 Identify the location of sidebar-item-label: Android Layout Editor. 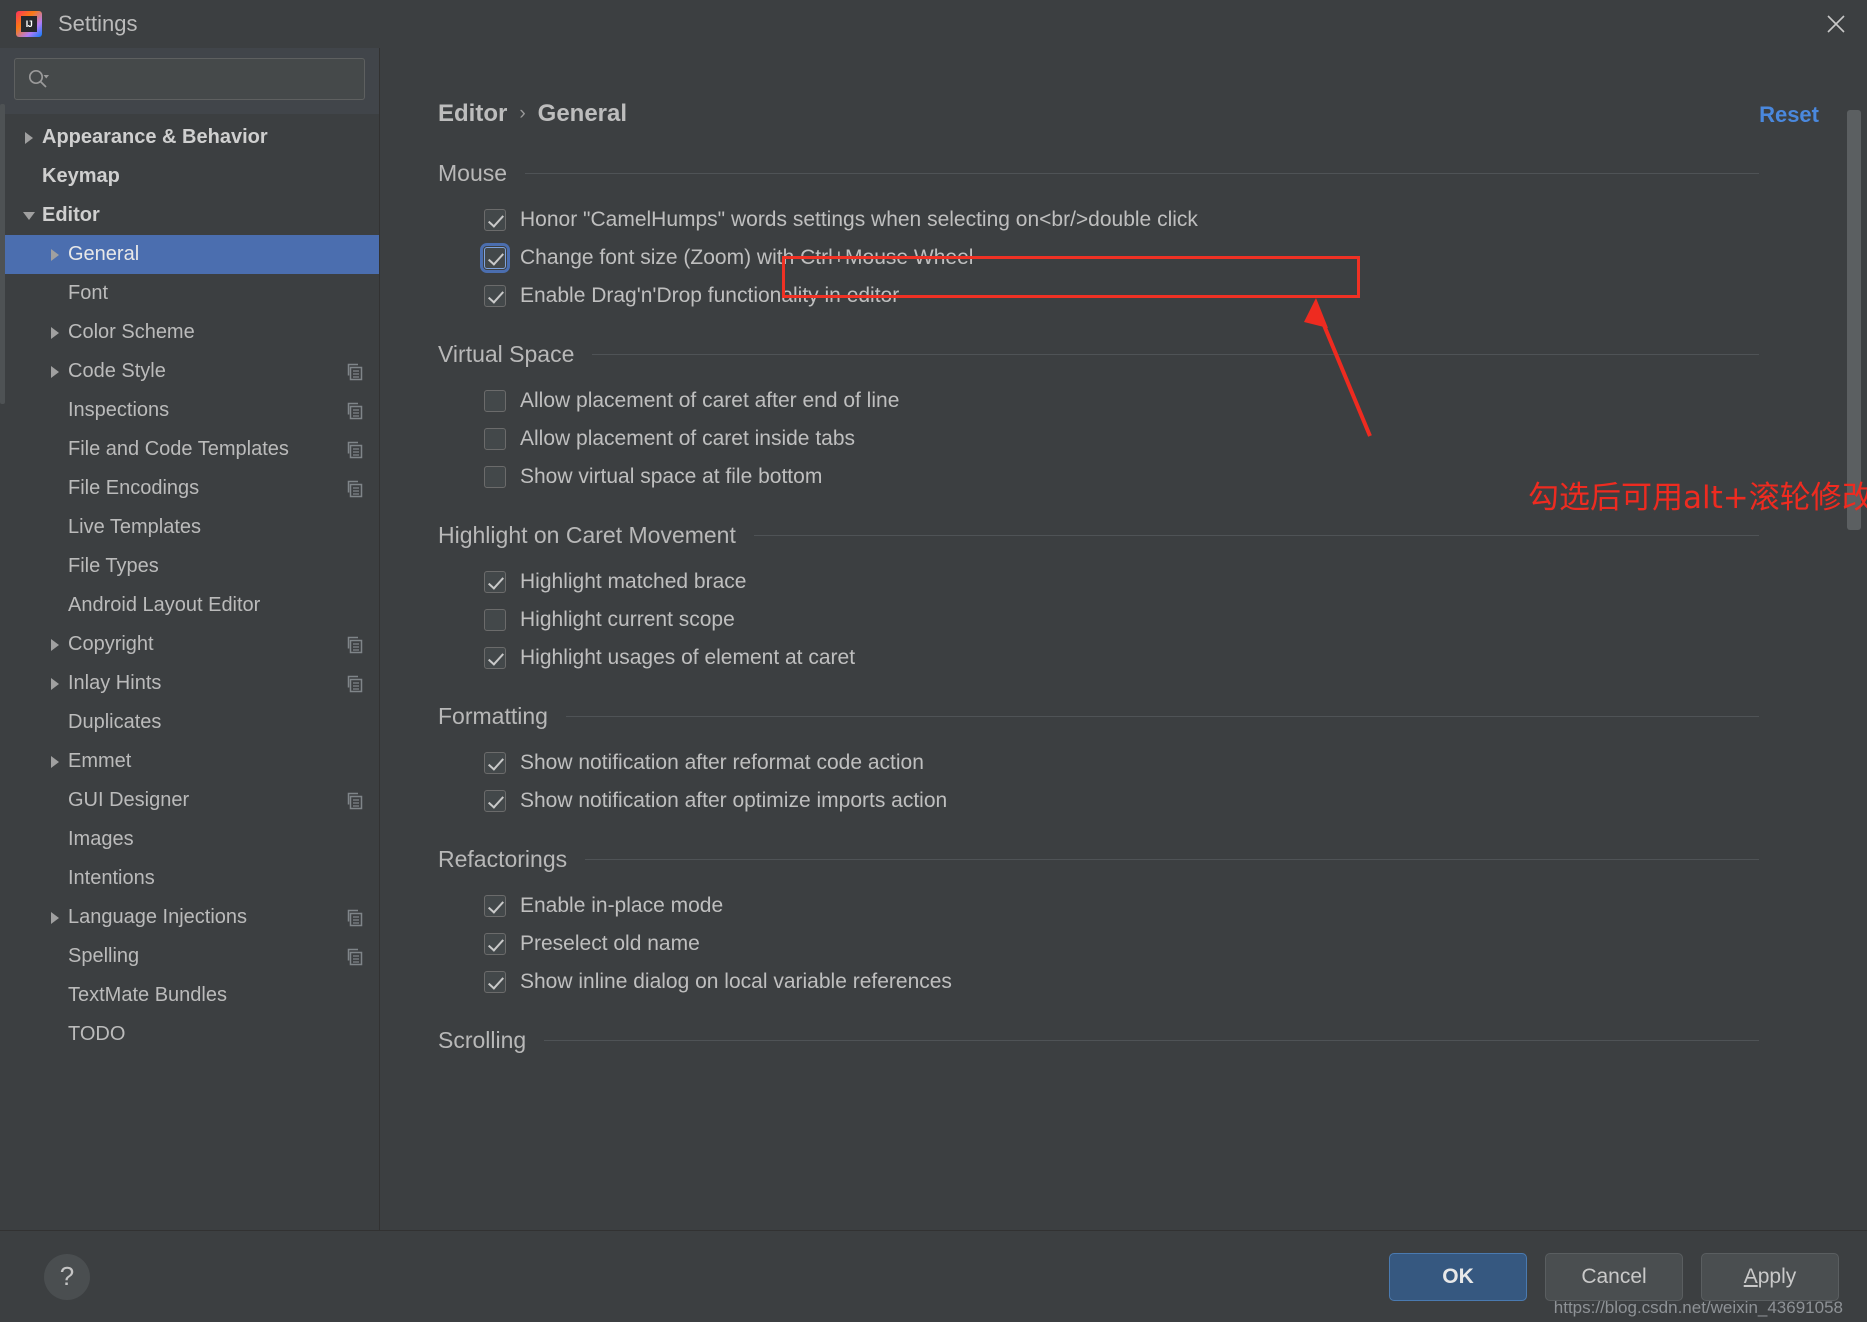
(164, 605).